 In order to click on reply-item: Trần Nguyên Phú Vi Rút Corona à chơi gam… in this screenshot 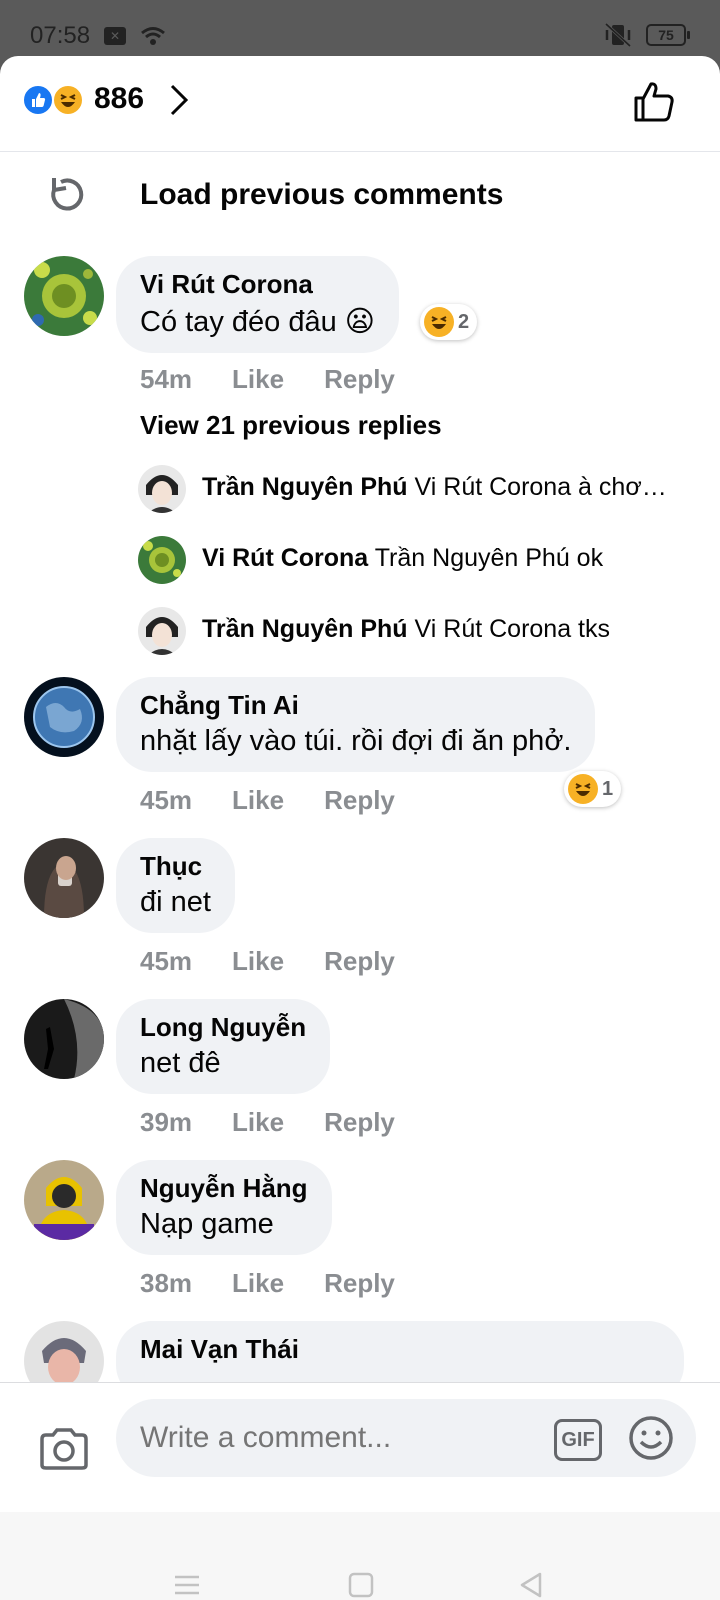, I will do `click(418, 490)`.